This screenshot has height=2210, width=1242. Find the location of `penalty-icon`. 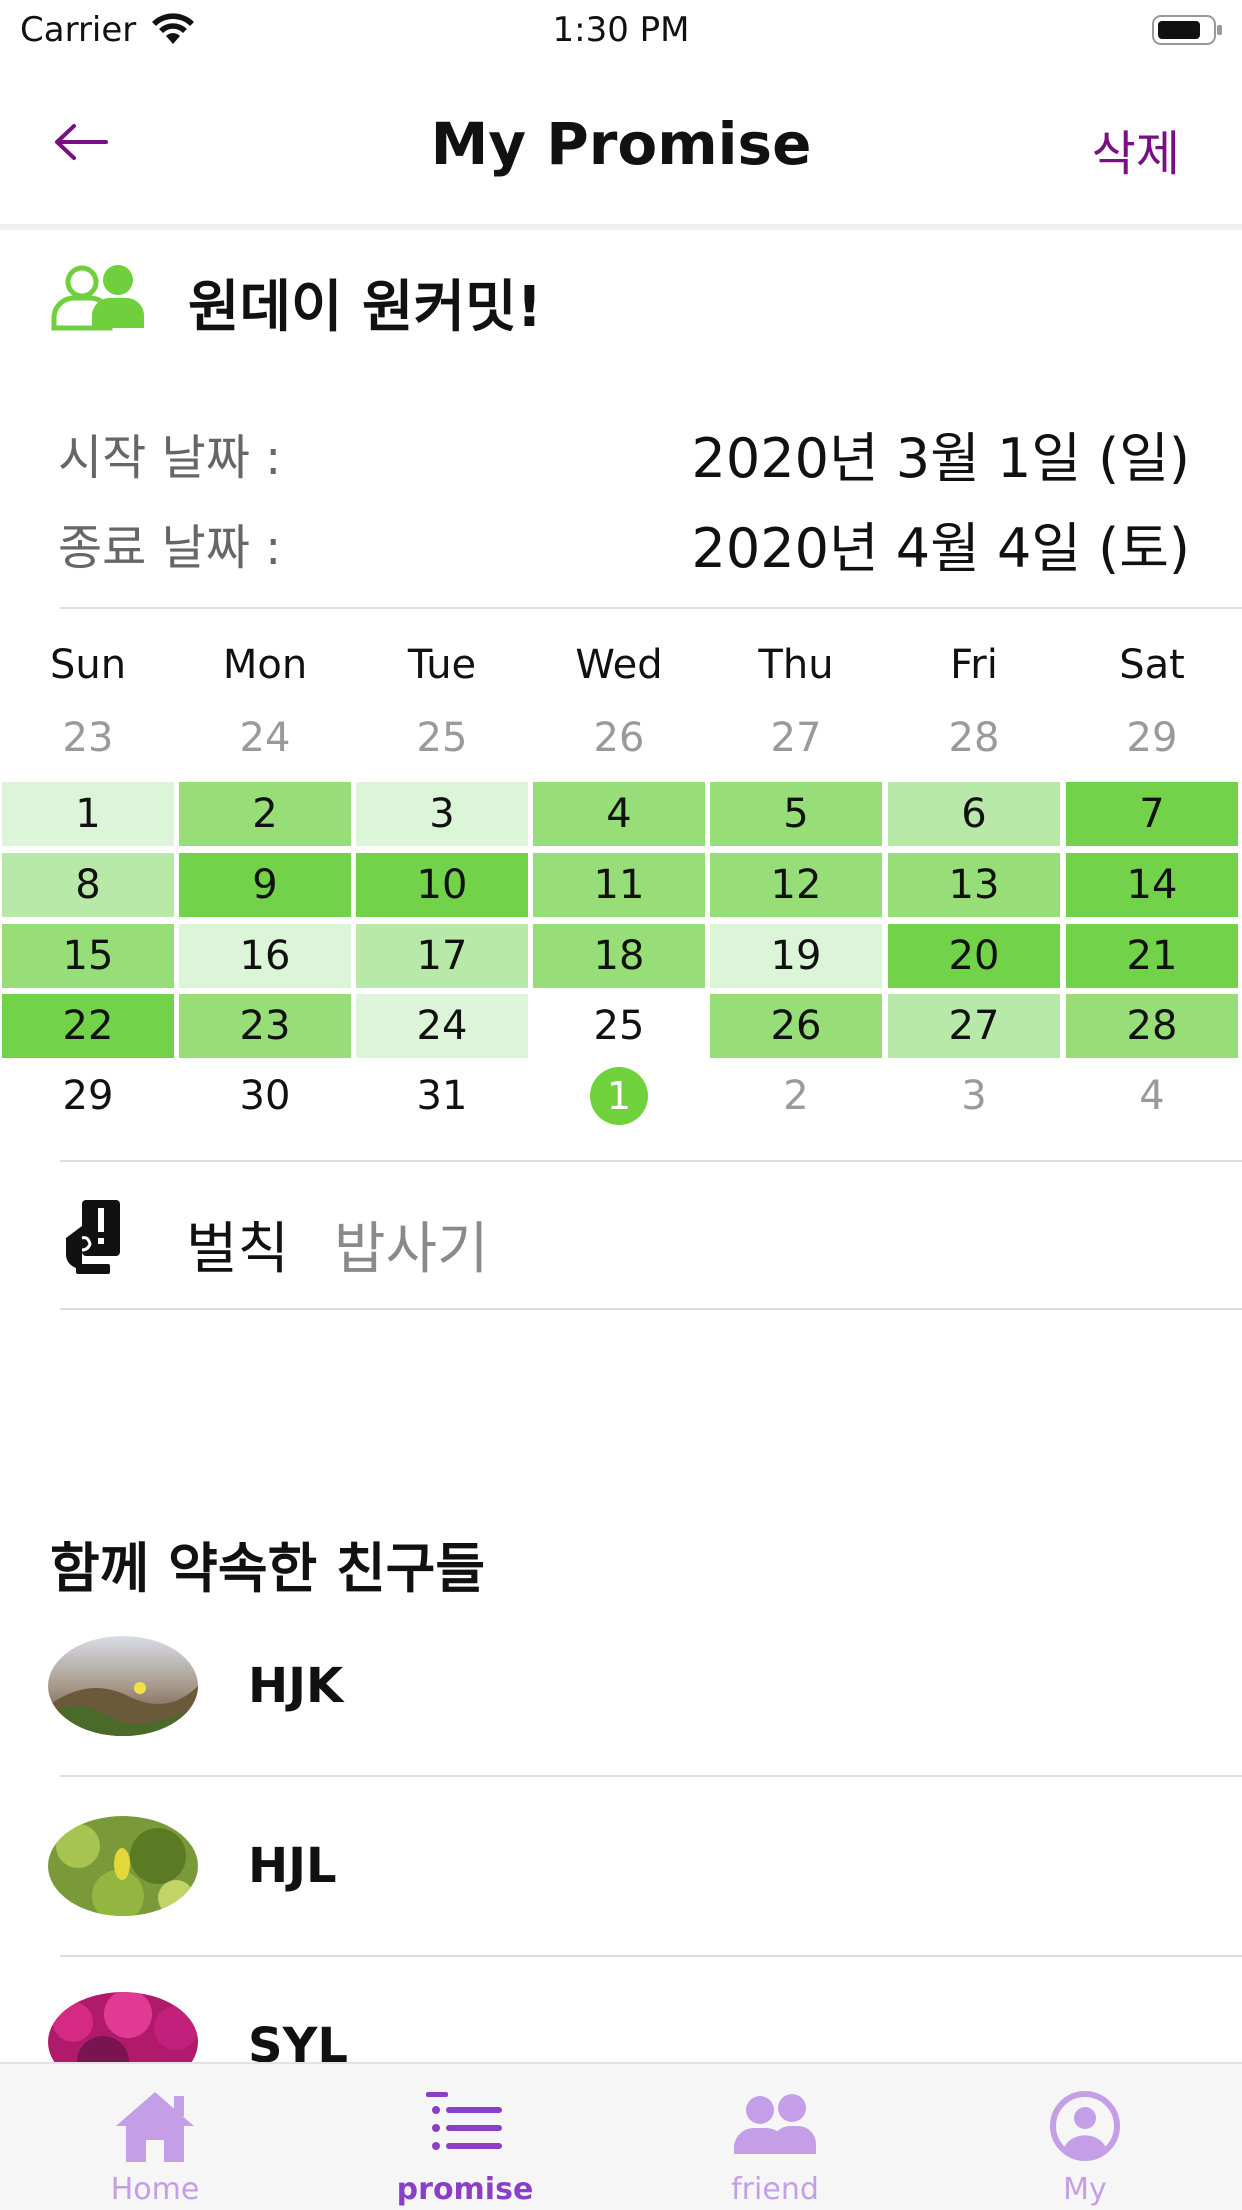

penalty-icon is located at coordinates (93, 1237).